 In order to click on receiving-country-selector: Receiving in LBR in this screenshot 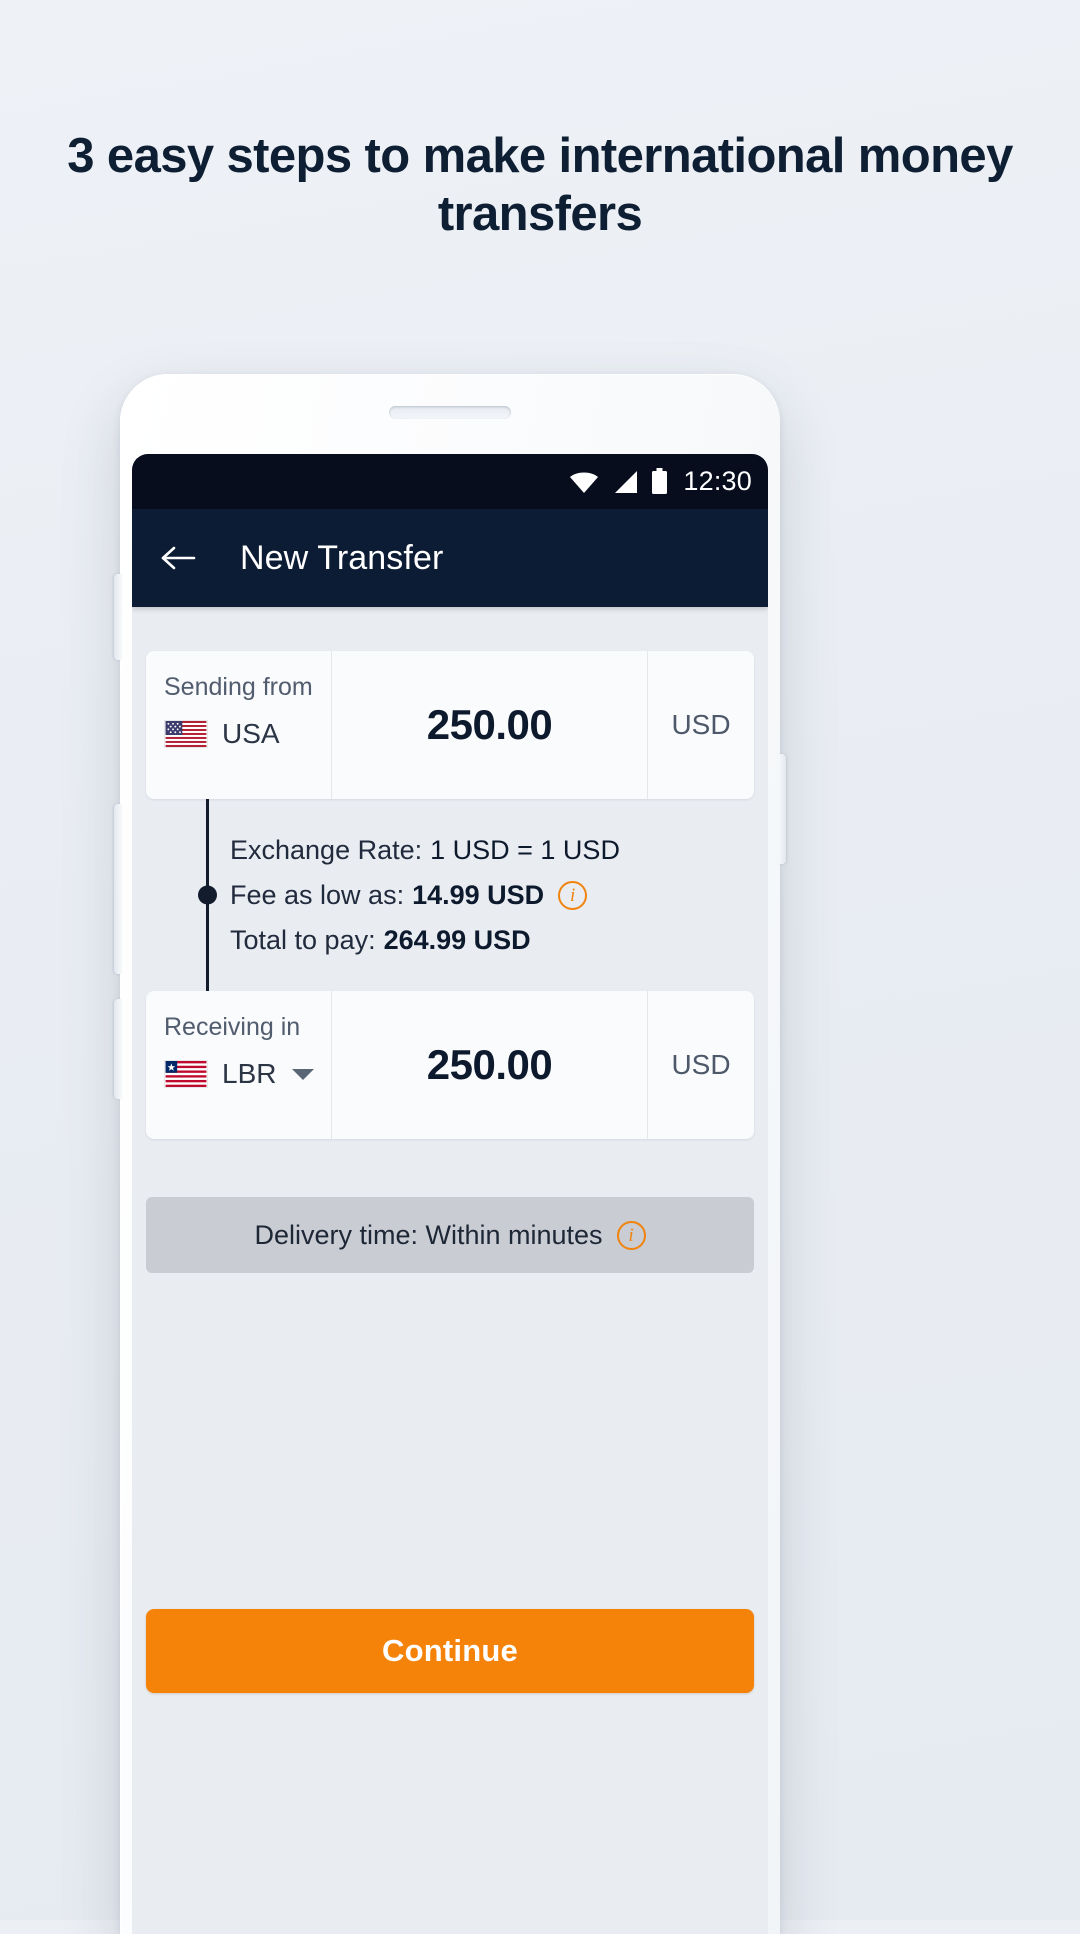, I will do `click(239, 1065)`.